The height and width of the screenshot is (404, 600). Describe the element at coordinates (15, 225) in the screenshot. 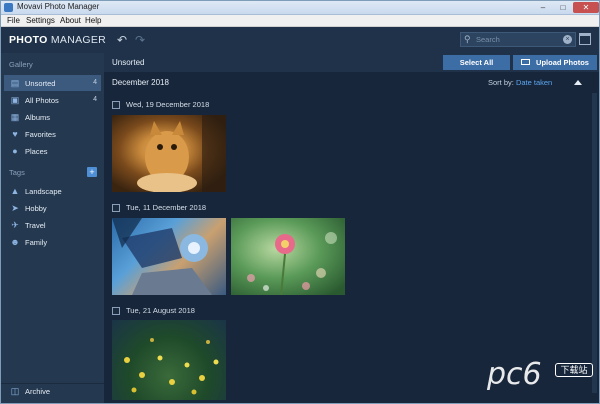

I see `plane-icon: ✈` at that location.